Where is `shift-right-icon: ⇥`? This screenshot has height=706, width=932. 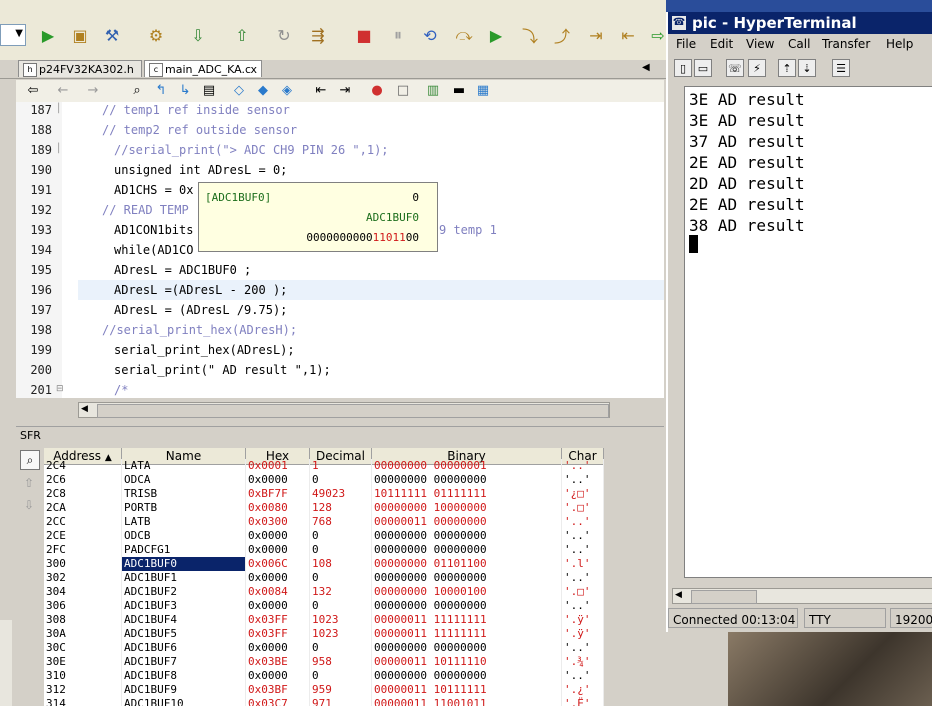 shift-right-icon: ⇥ is located at coordinates (345, 91).